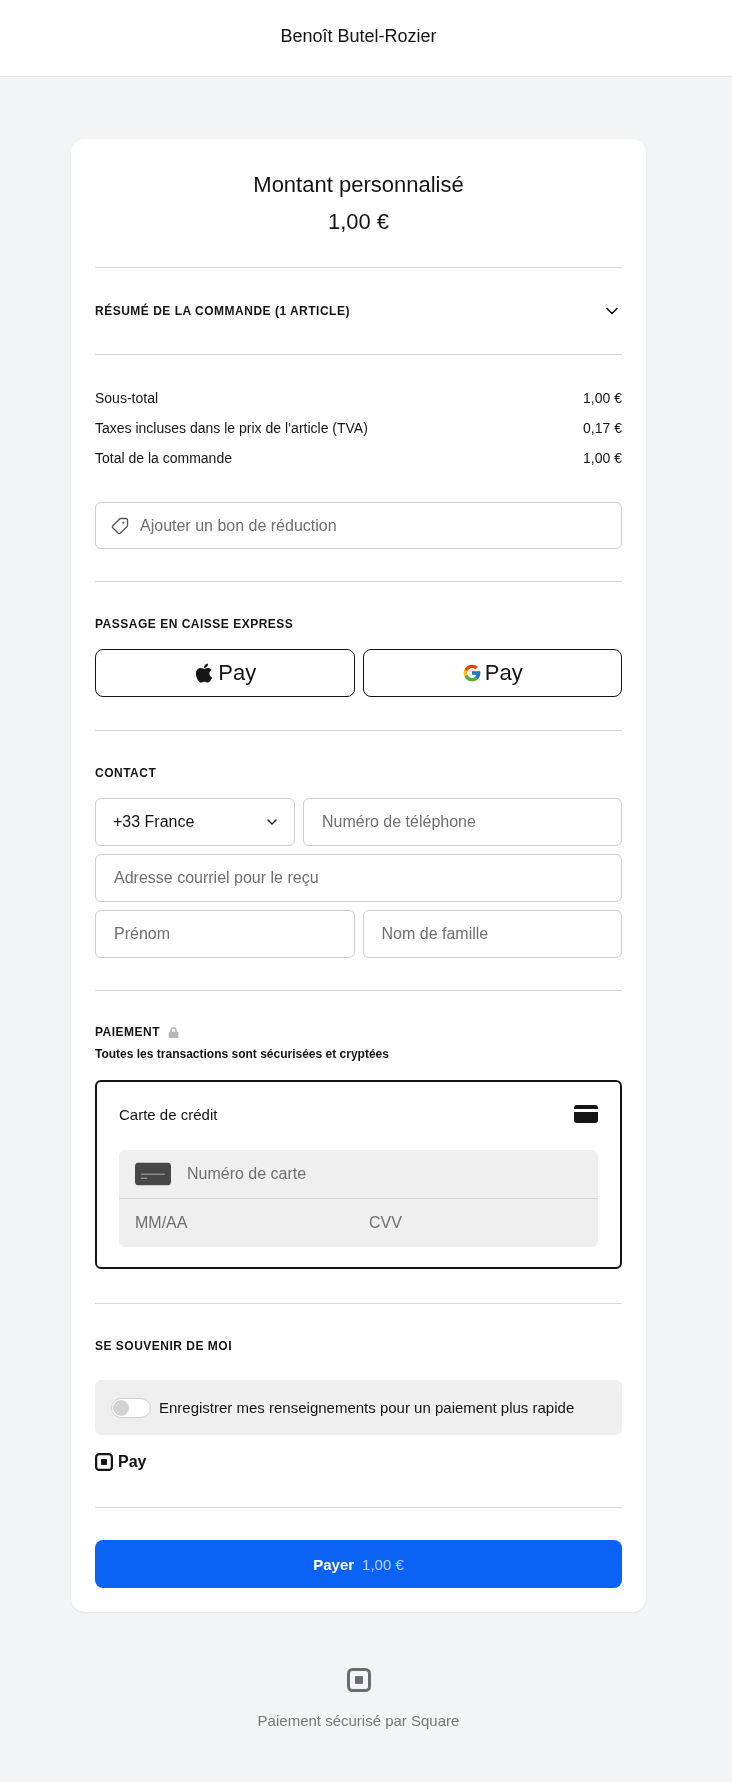 The width and height of the screenshot is (732, 1782). I want to click on footer-text: Paiement sécurisé par Square, so click(358, 1720).